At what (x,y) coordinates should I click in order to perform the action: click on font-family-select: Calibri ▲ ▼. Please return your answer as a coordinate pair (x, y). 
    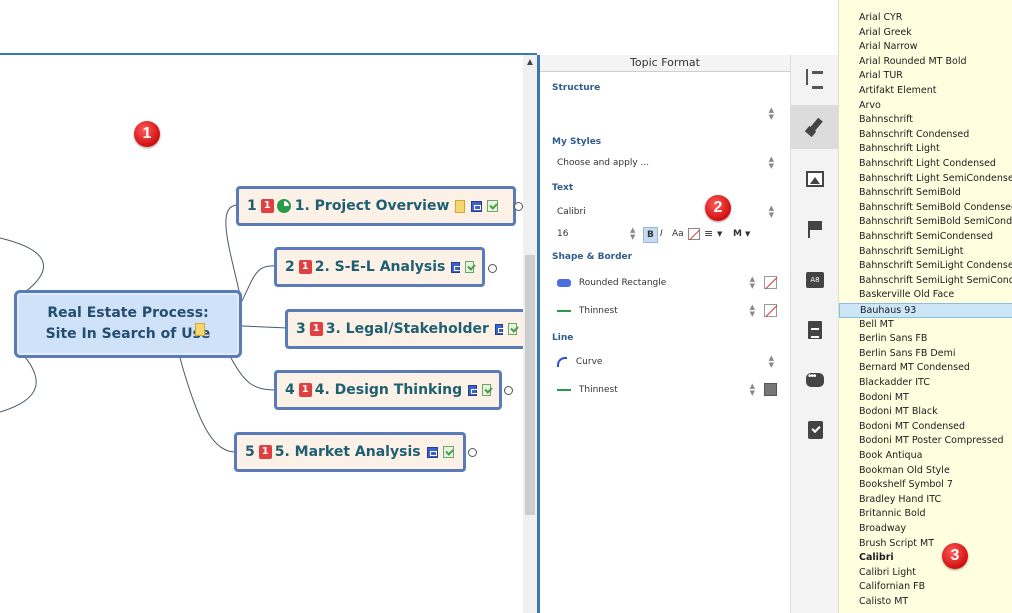
    Looking at the image, I should click on (667, 212).